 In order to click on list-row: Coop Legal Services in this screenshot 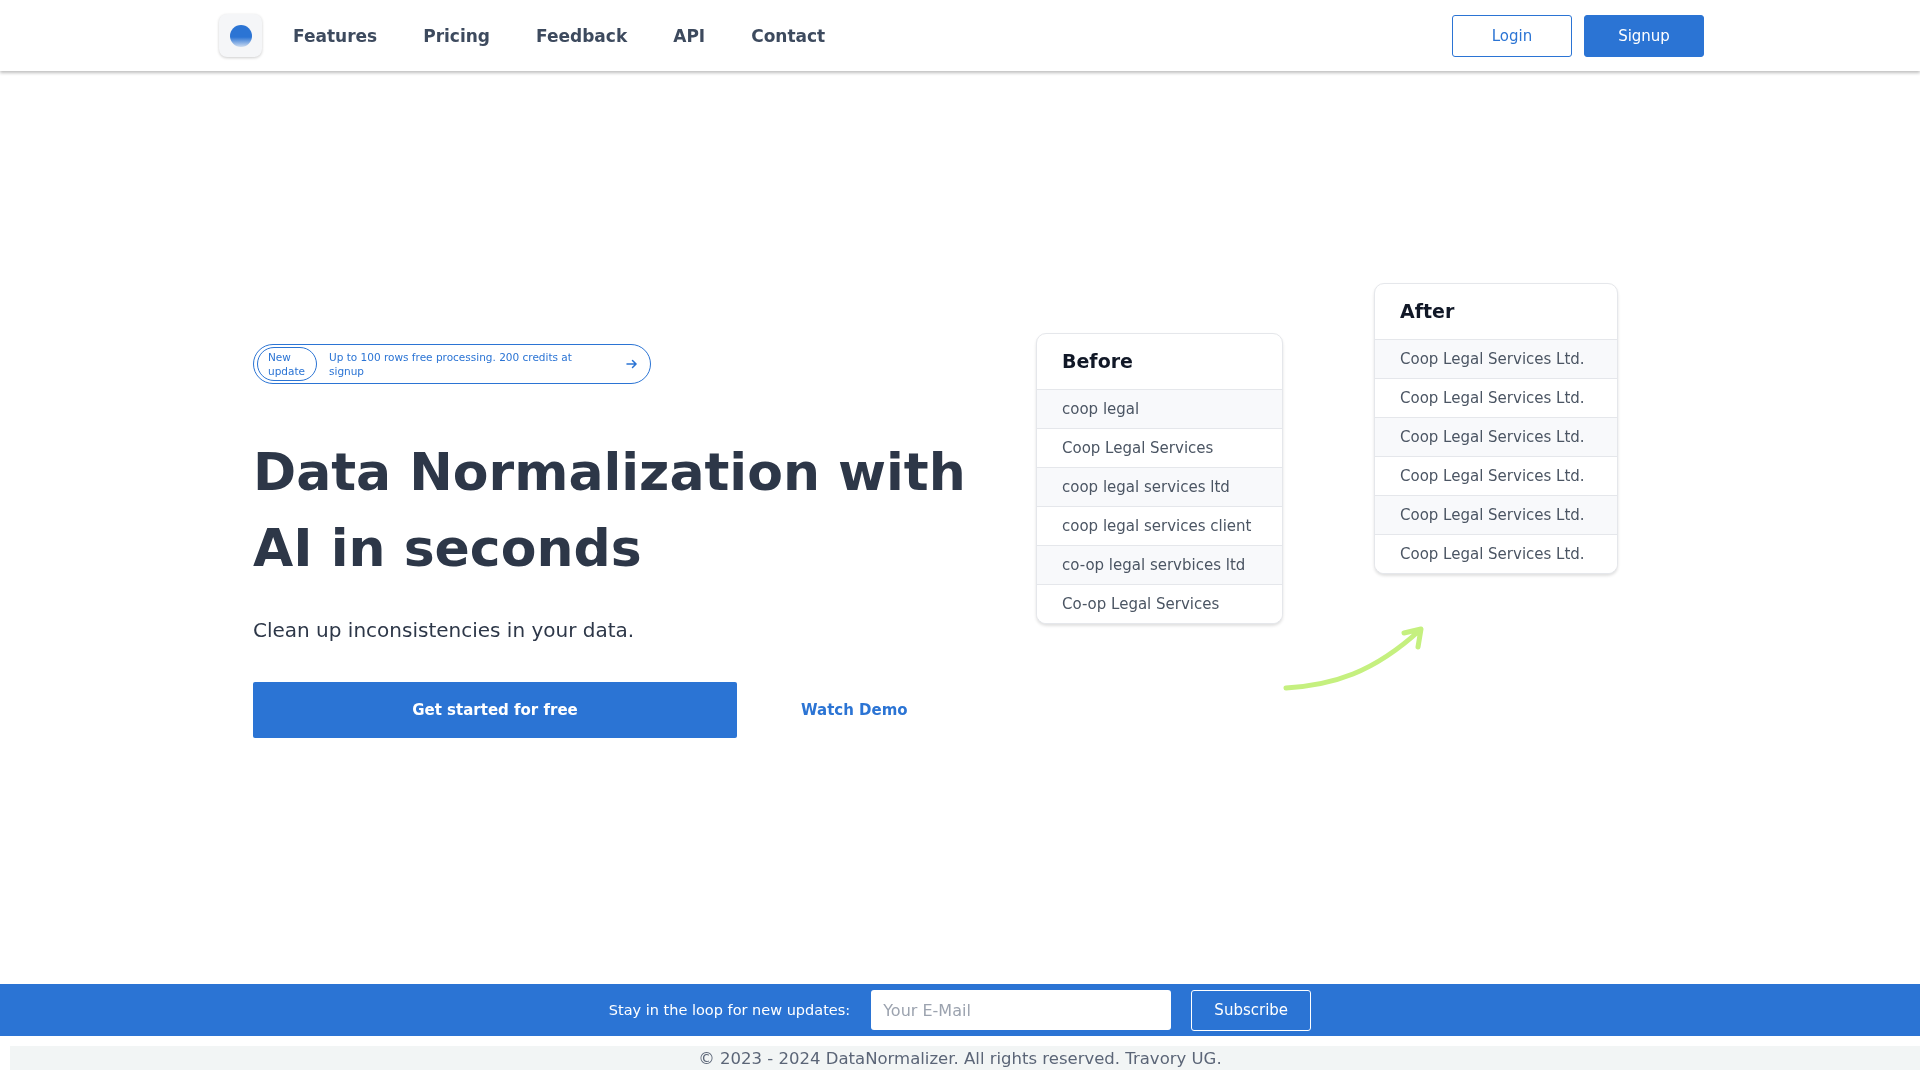, I will do `click(1159, 448)`.